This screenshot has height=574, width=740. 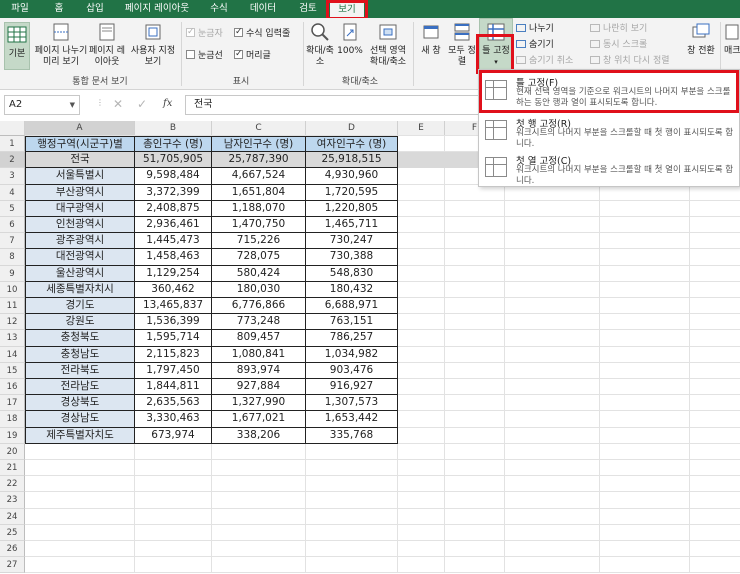 I want to click on row-header: 9, so click(x=12, y=273).